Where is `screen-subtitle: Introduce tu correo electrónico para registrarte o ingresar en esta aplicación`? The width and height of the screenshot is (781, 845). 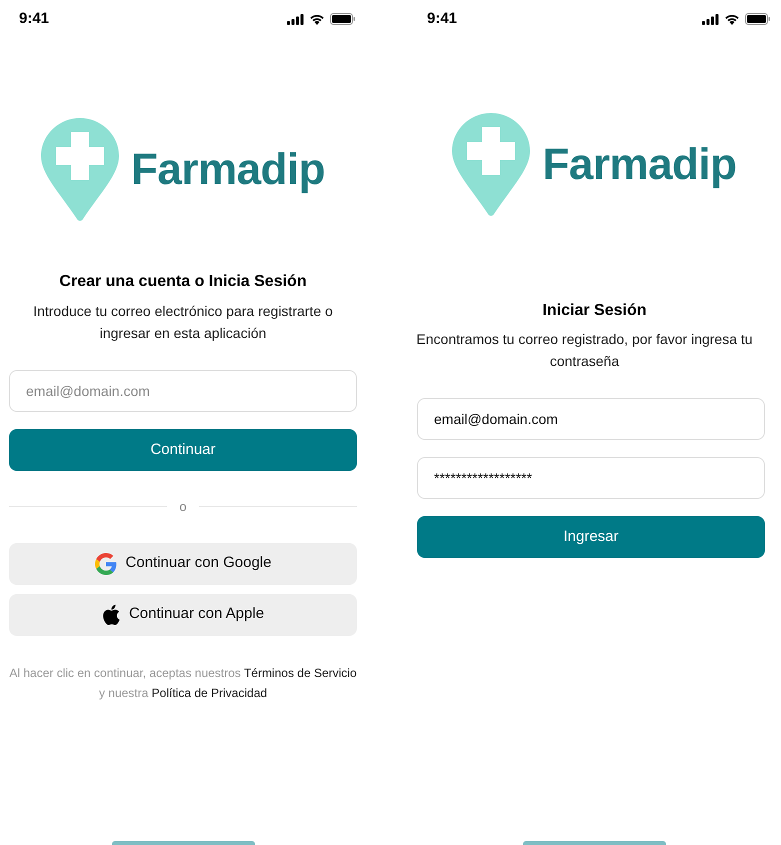
screen-subtitle: Introduce tu correo electrónico para registrarte o ingresar en esta aplicación is located at coordinates (183, 322).